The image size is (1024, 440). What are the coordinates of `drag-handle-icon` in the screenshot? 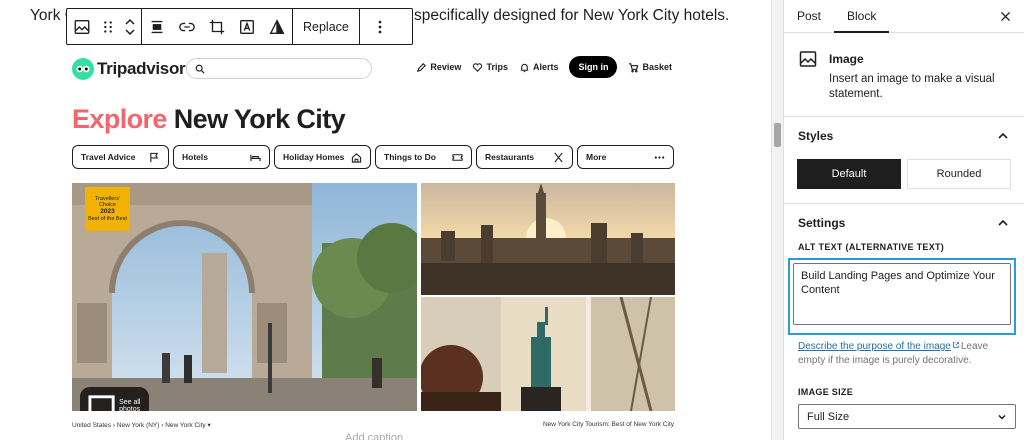 It's located at (108, 26).